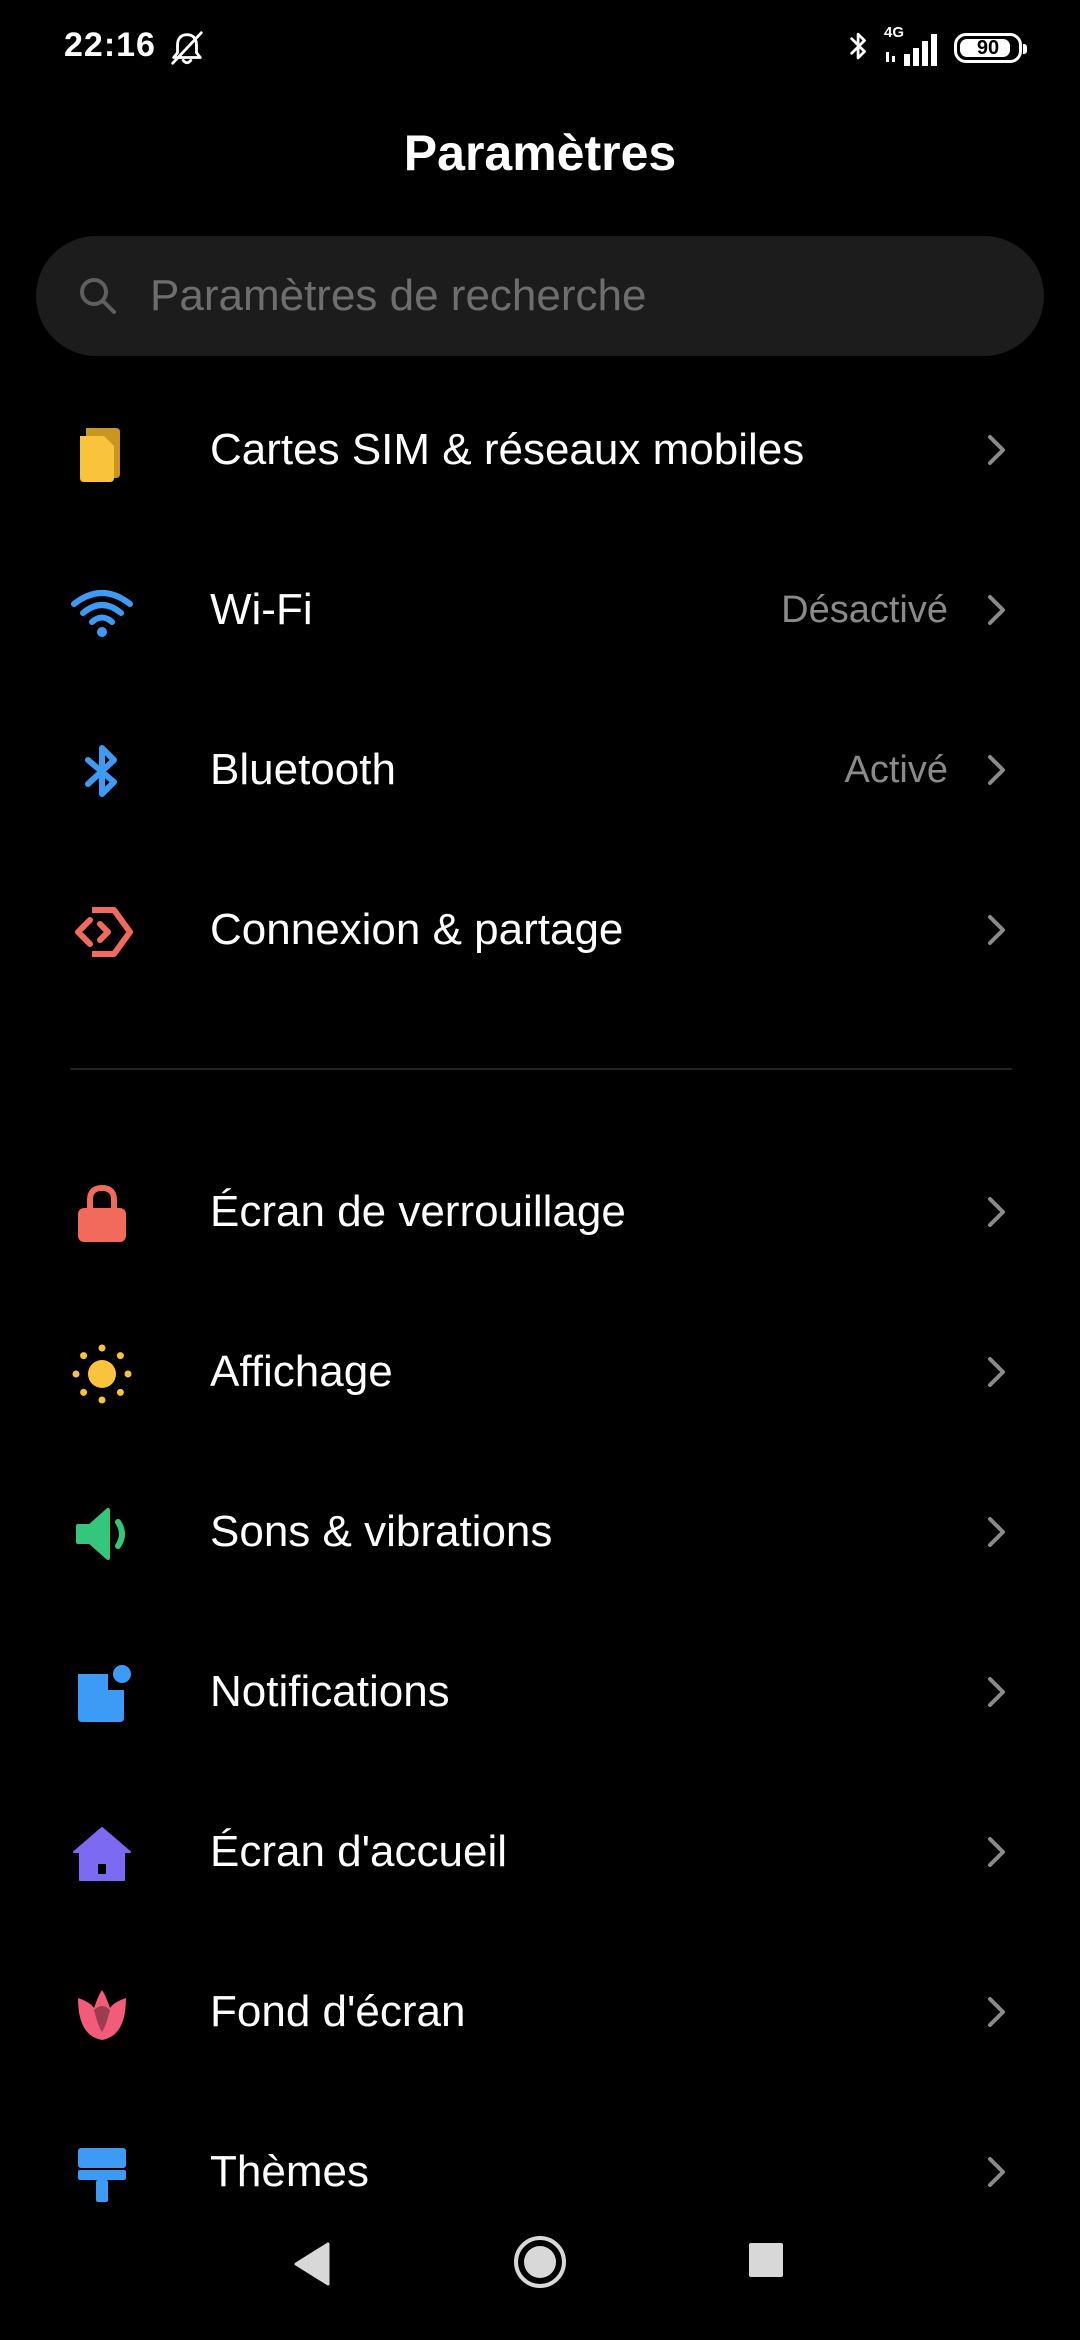 The width and height of the screenshot is (1080, 2340). Describe the element at coordinates (859, 48) in the screenshot. I see `bluetooth-status-icon` at that location.